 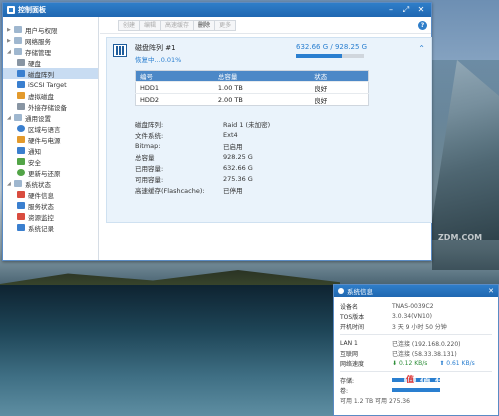 What do you see at coordinates (416, 316) in the screenshot?
I see `info-row: TOS版本 3.0.34(VN10)` at bounding box center [416, 316].